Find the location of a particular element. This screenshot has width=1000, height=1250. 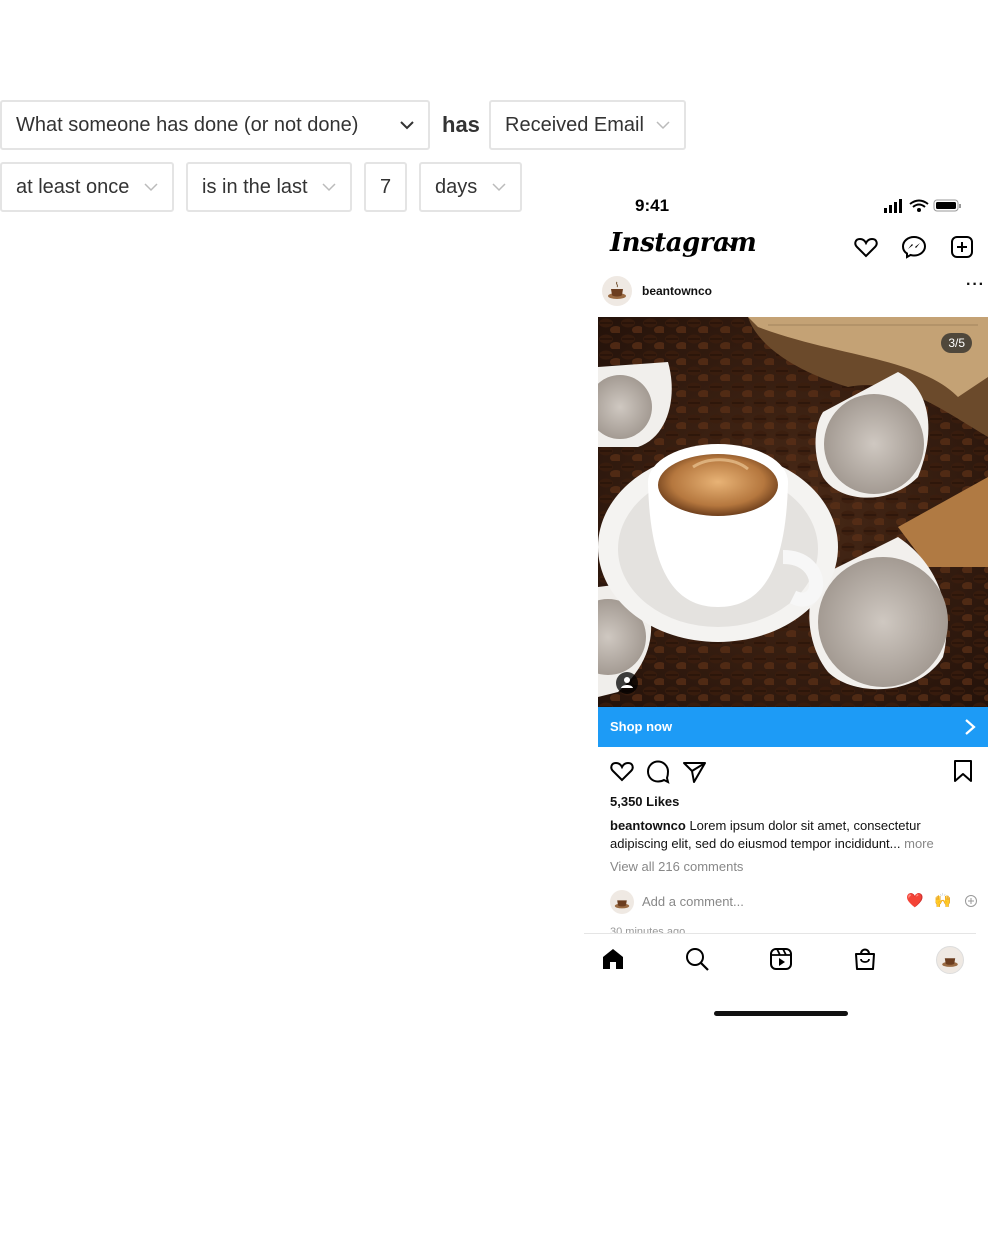

search-icon is located at coordinates (697, 959).